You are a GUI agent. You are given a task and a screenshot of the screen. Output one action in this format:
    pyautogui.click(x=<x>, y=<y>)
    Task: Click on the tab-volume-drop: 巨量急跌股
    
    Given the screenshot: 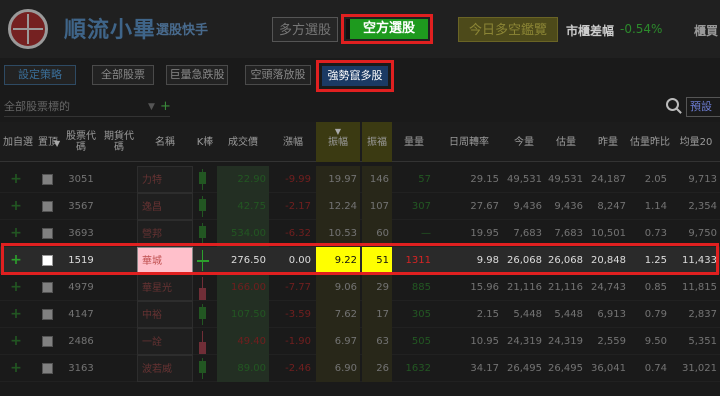 What is the action you would take?
    pyautogui.click(x=197, y=75)
    